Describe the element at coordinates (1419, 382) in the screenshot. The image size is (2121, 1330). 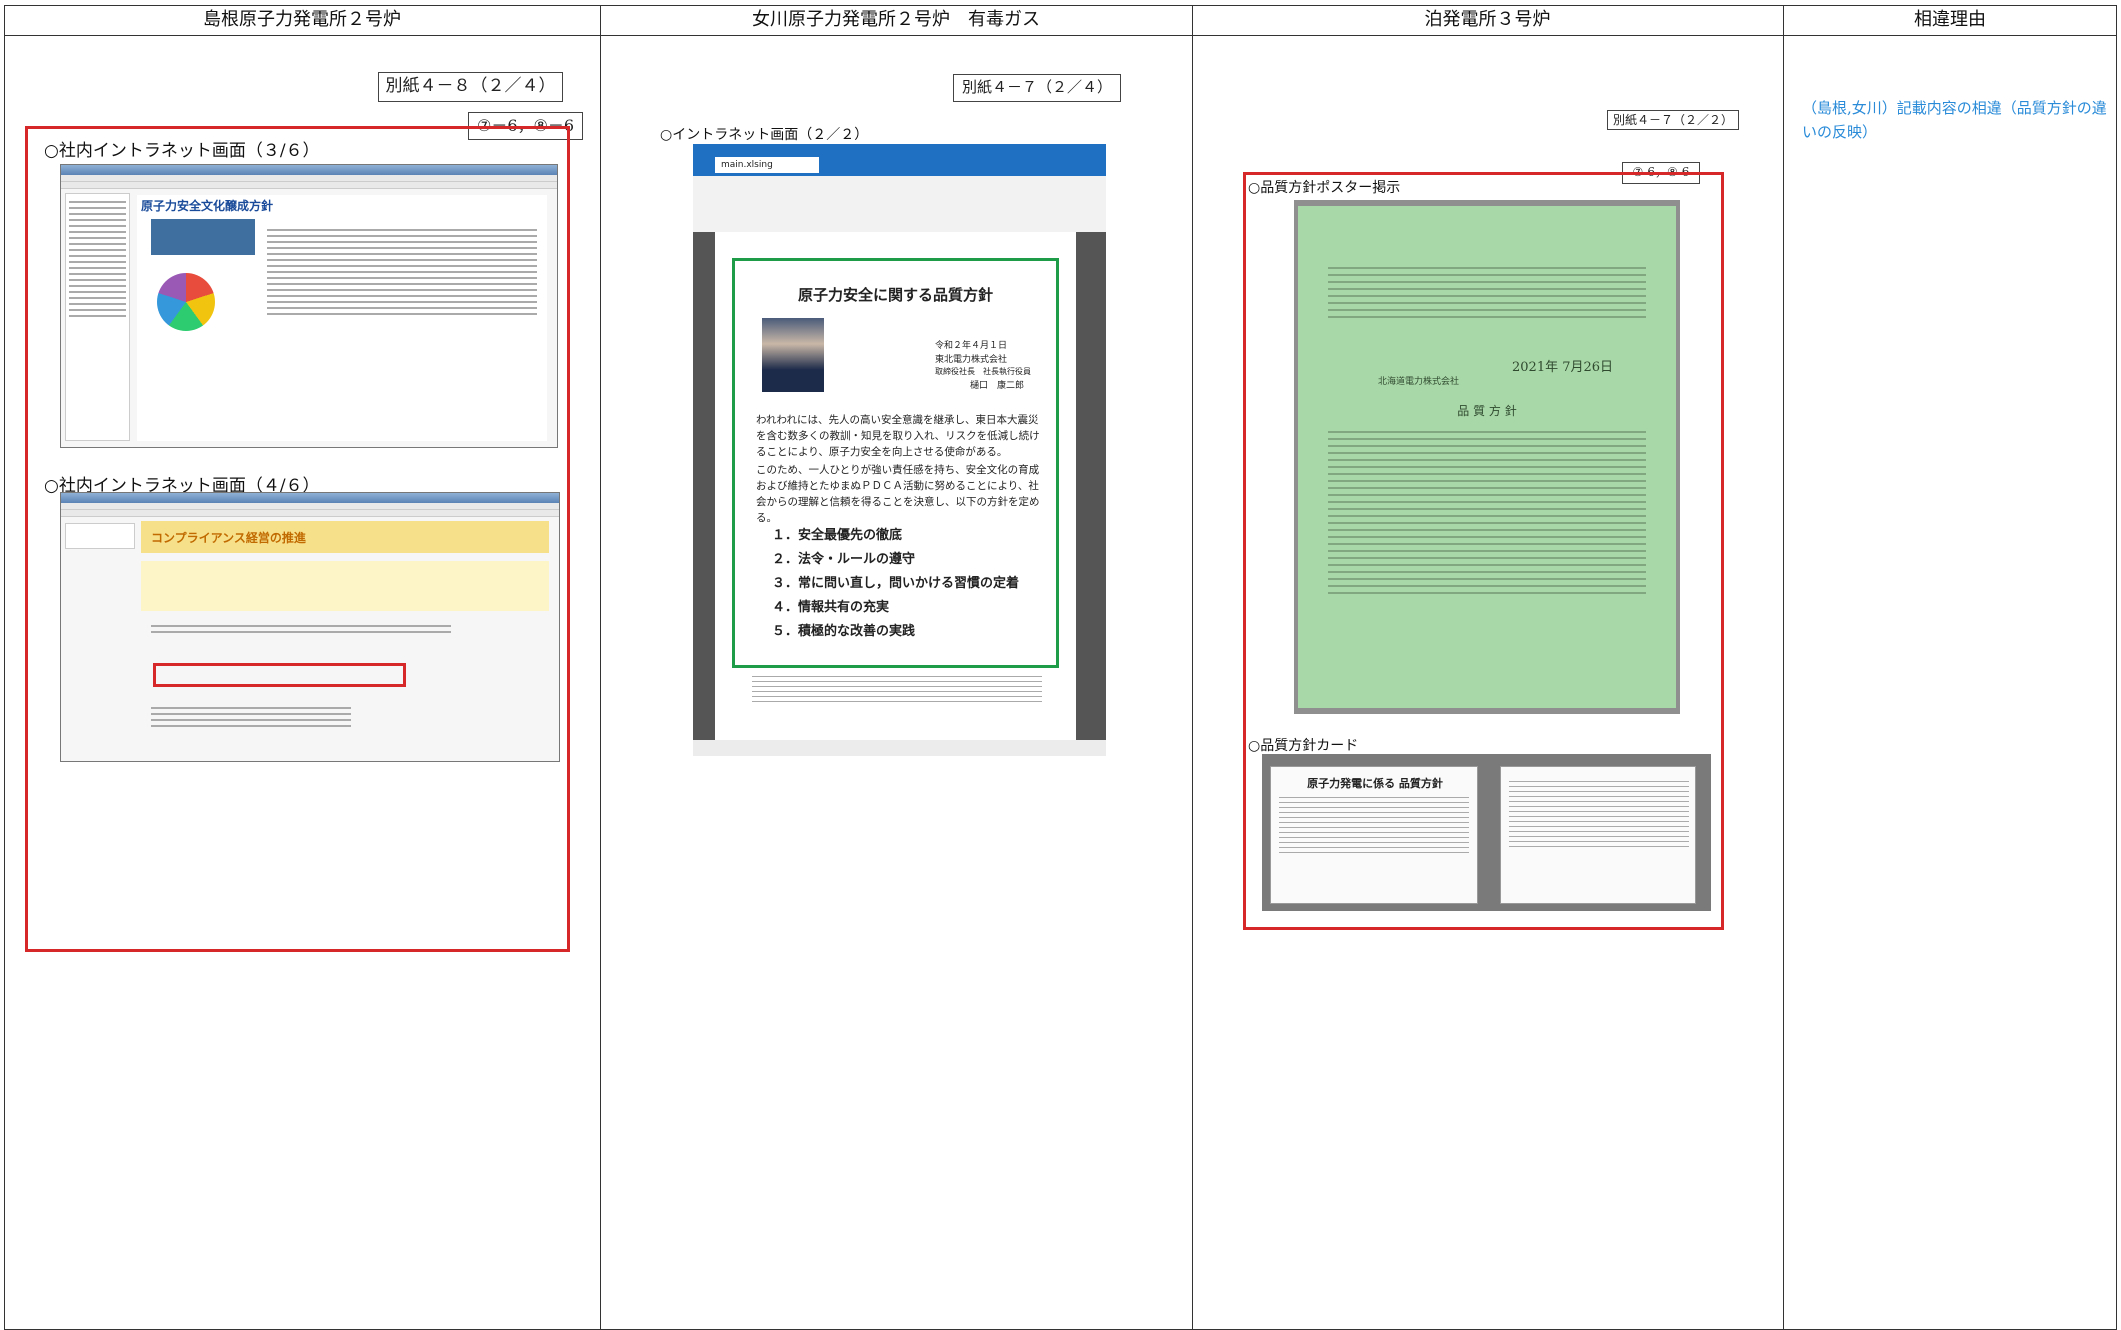
I see `poster-company: 北海道電力株式会社` at that location.